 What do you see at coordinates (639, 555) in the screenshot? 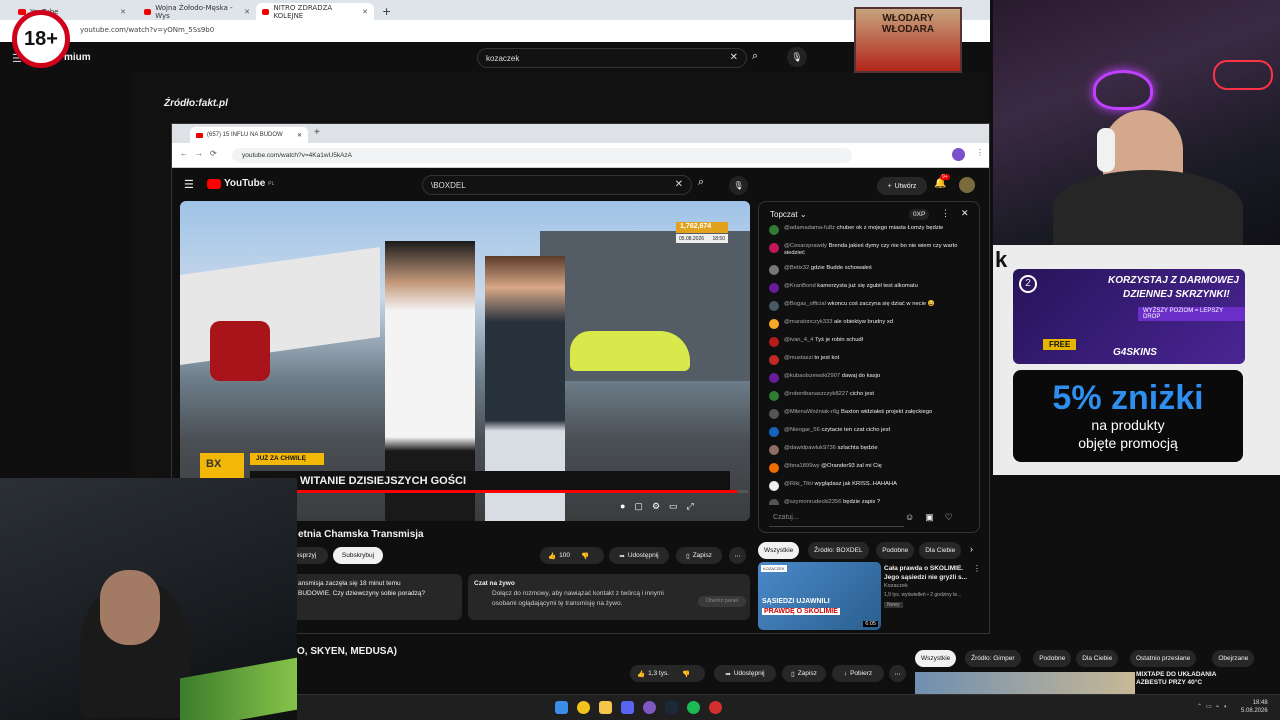
I see `share-button: ➦ Udostępnij` at bounding box center [639, 555].